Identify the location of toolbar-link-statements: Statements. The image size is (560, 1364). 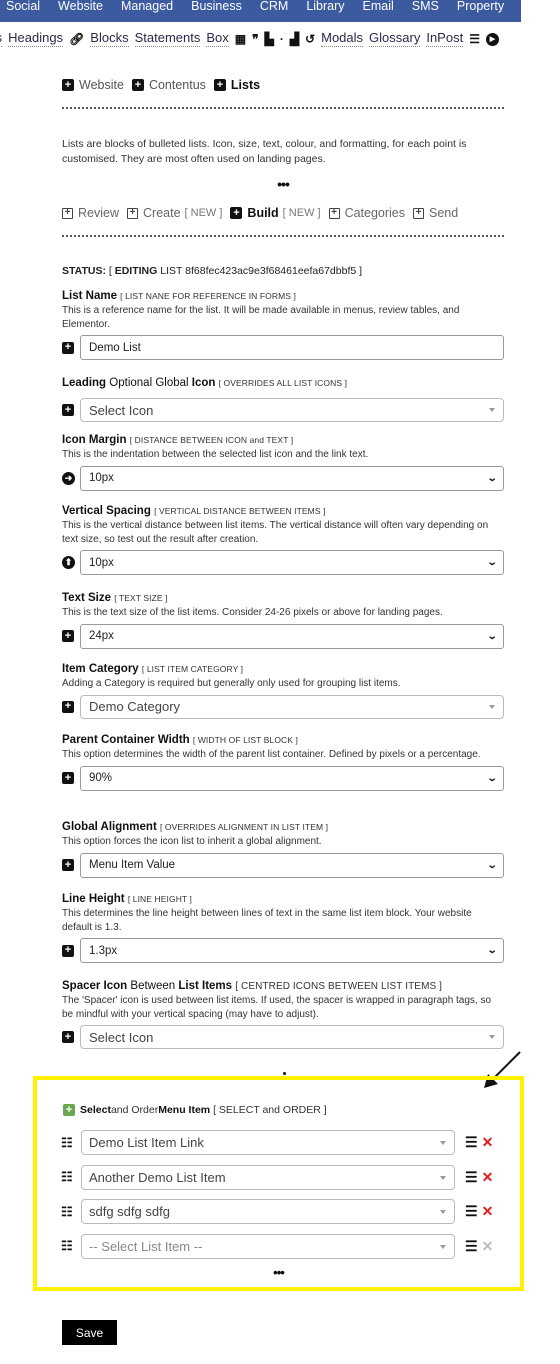
(167, 39).